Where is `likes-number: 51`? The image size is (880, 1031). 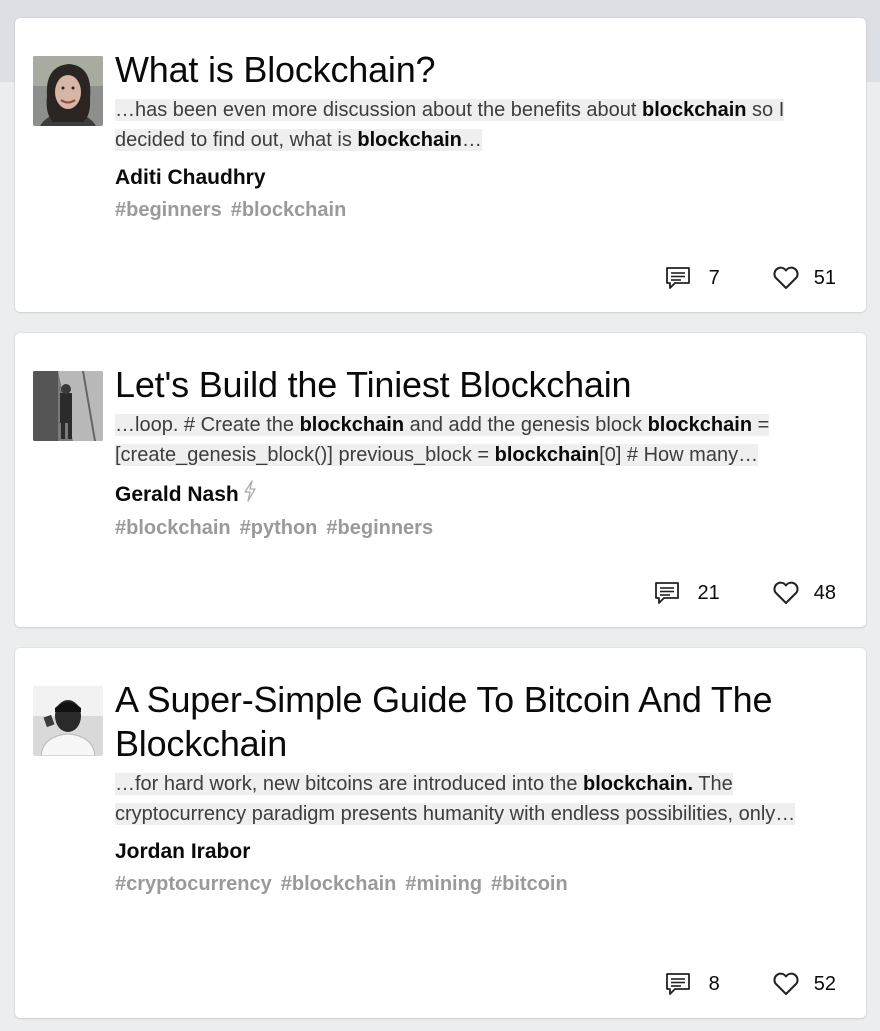 likes-number: 51 is located at coordinates (824, 277).